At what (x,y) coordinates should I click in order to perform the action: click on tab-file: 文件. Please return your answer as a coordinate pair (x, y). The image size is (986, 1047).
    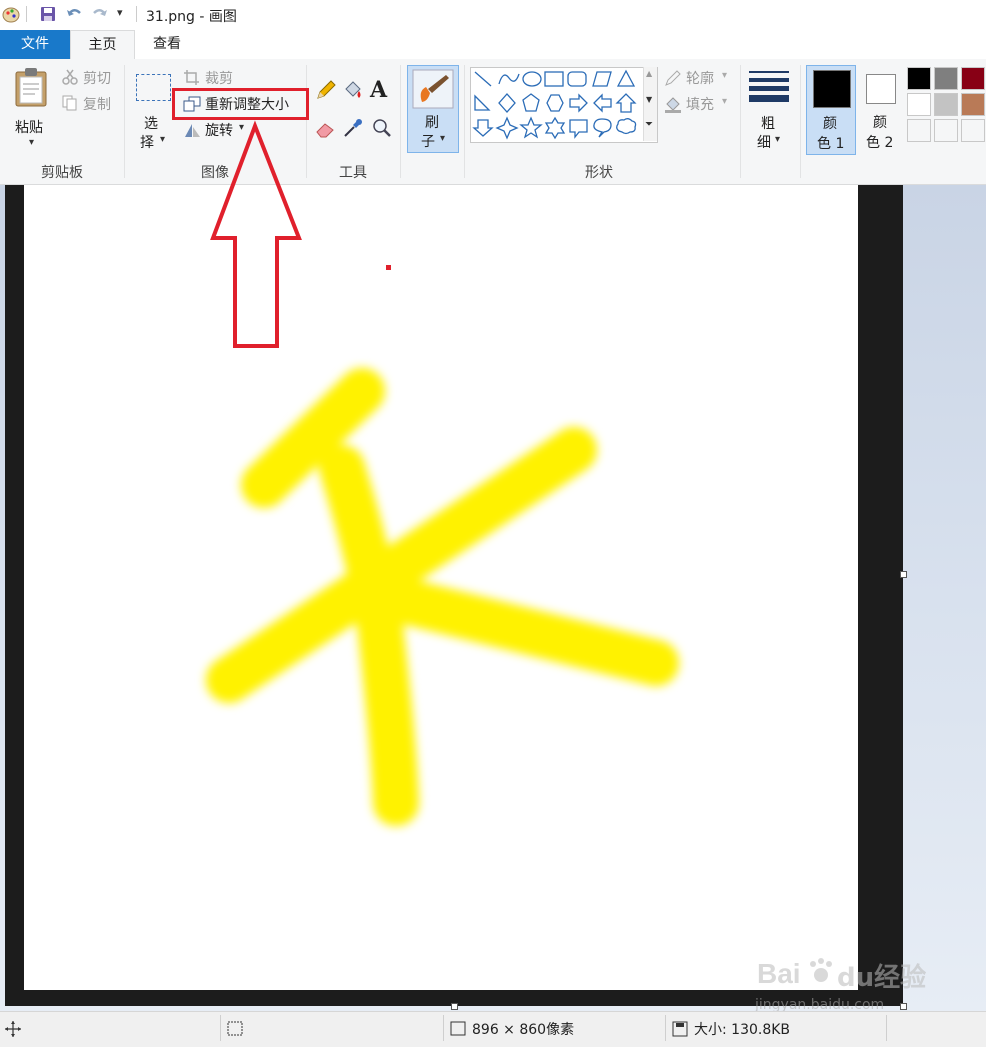
    Looking at the image, I should click on (35, 44).